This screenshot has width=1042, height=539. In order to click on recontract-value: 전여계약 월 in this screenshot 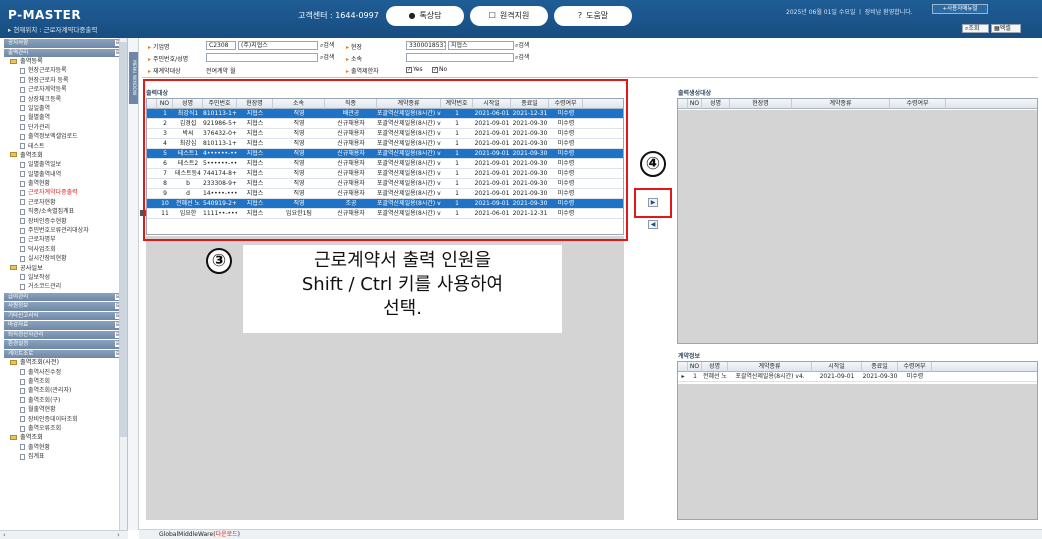, I will do `click(221, 70)`.